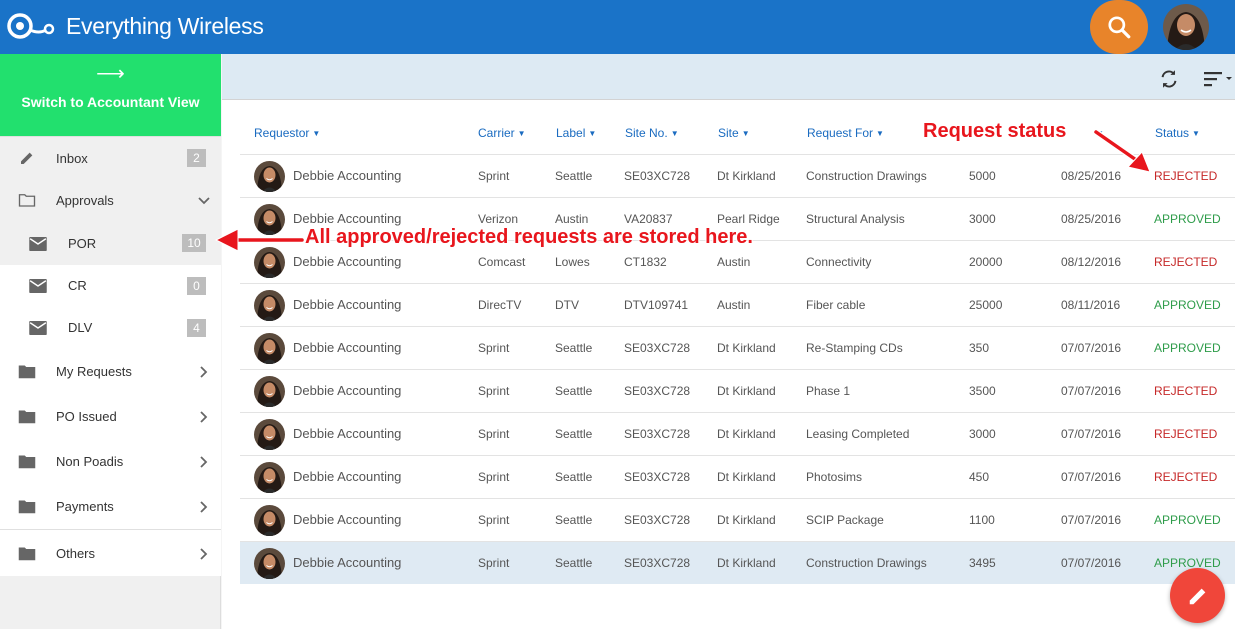 The image size is (1235, 629). Describe the element at coordinates (572, 262) in the screenshot. I see `cell-label: Lowes` at that location.